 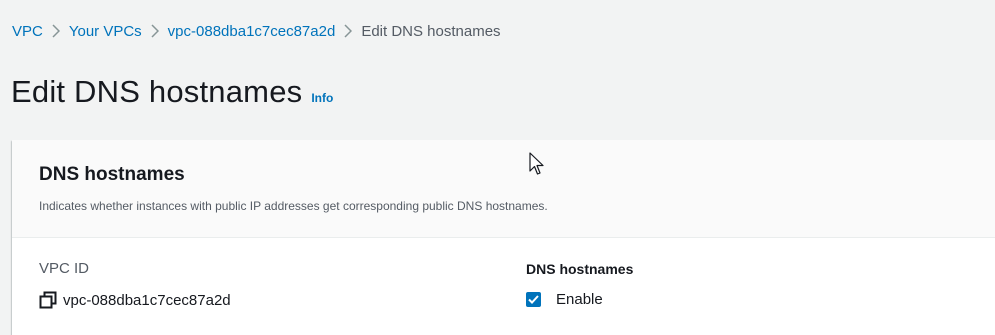 I want to click on vpc-id-value-row: vpc-088dba1c7cec87a2d, so click(x=135, y=300).